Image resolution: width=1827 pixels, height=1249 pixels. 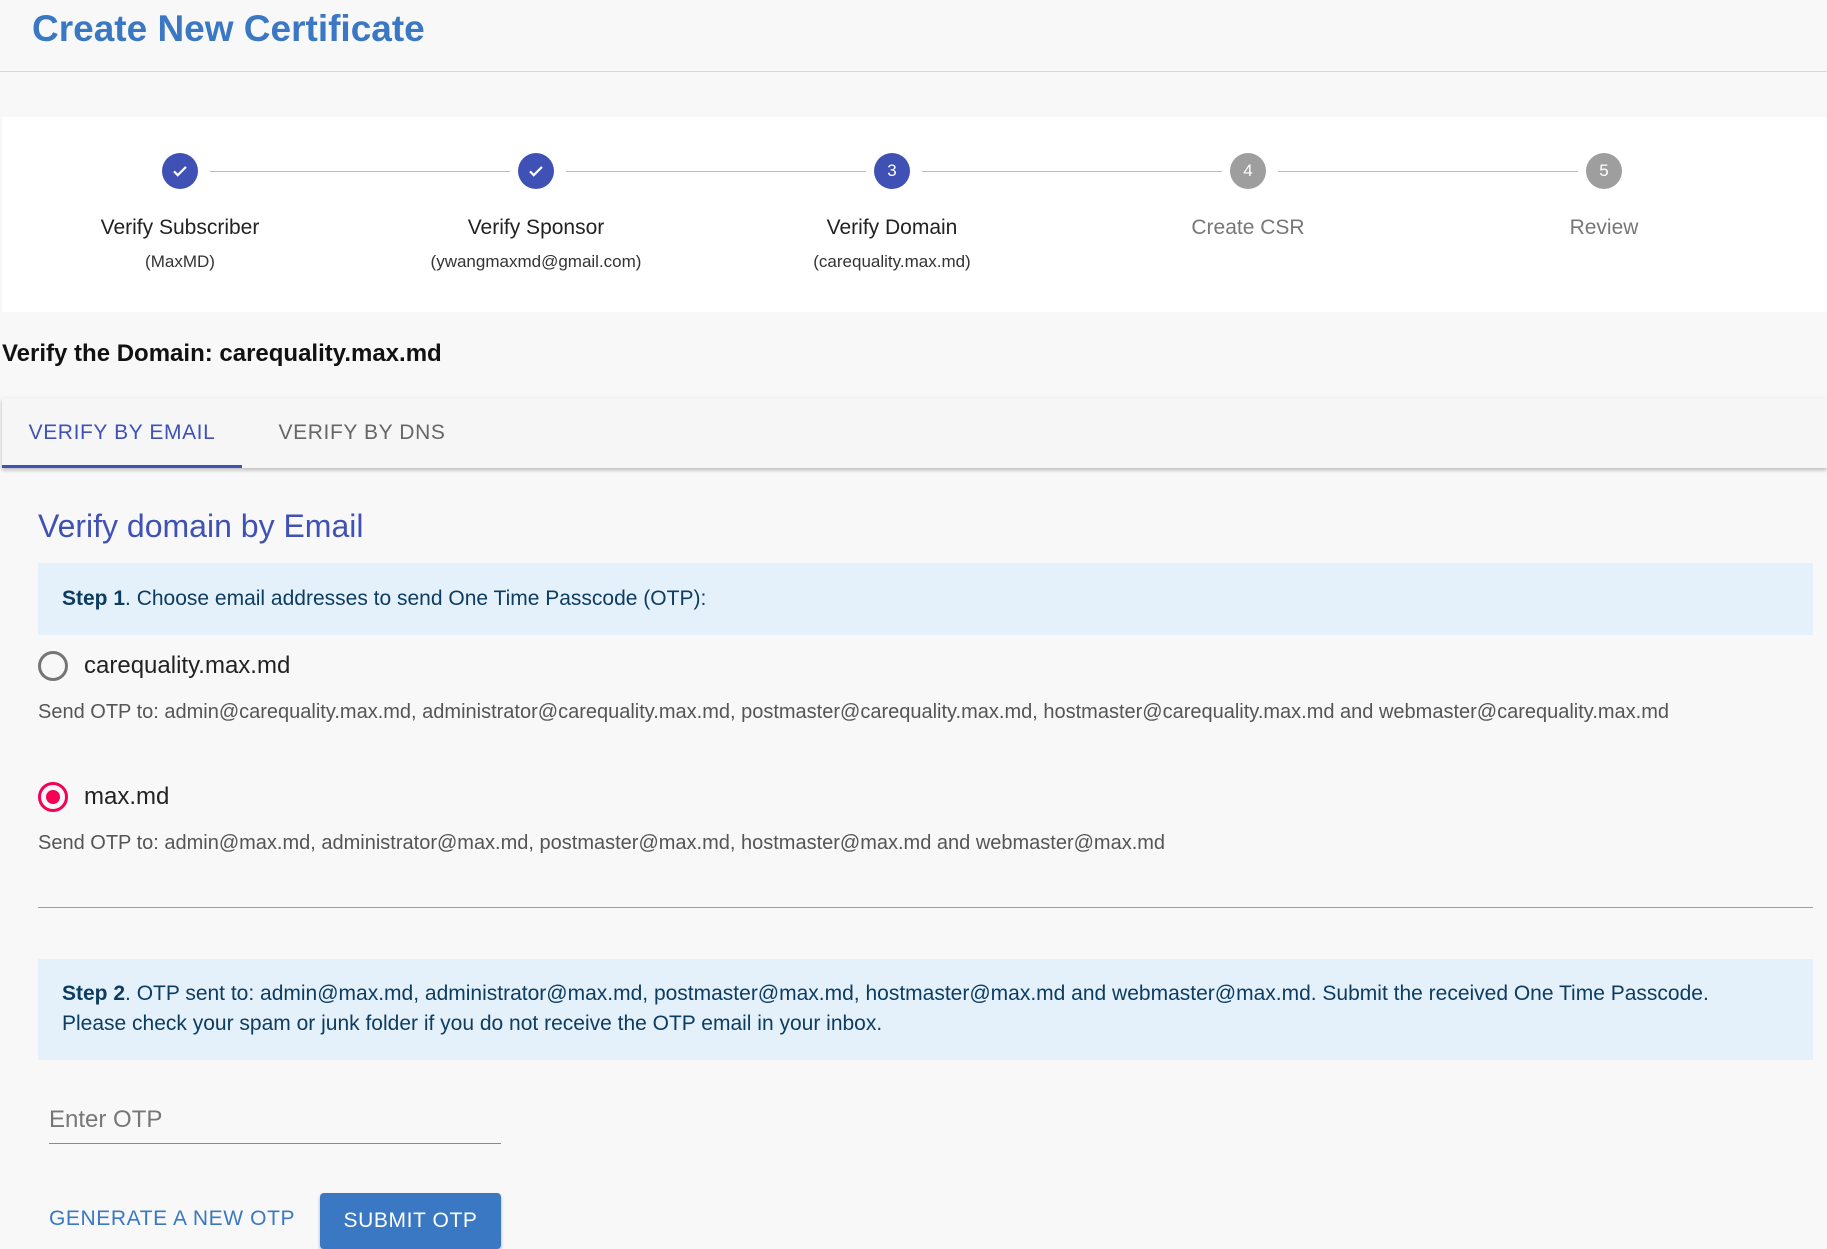 What do you see at coordinates (222, 353) in the screenshot?
I see `domain-heading: Verify the Domain: carequality.max.md` at bounding box center [222, 353].